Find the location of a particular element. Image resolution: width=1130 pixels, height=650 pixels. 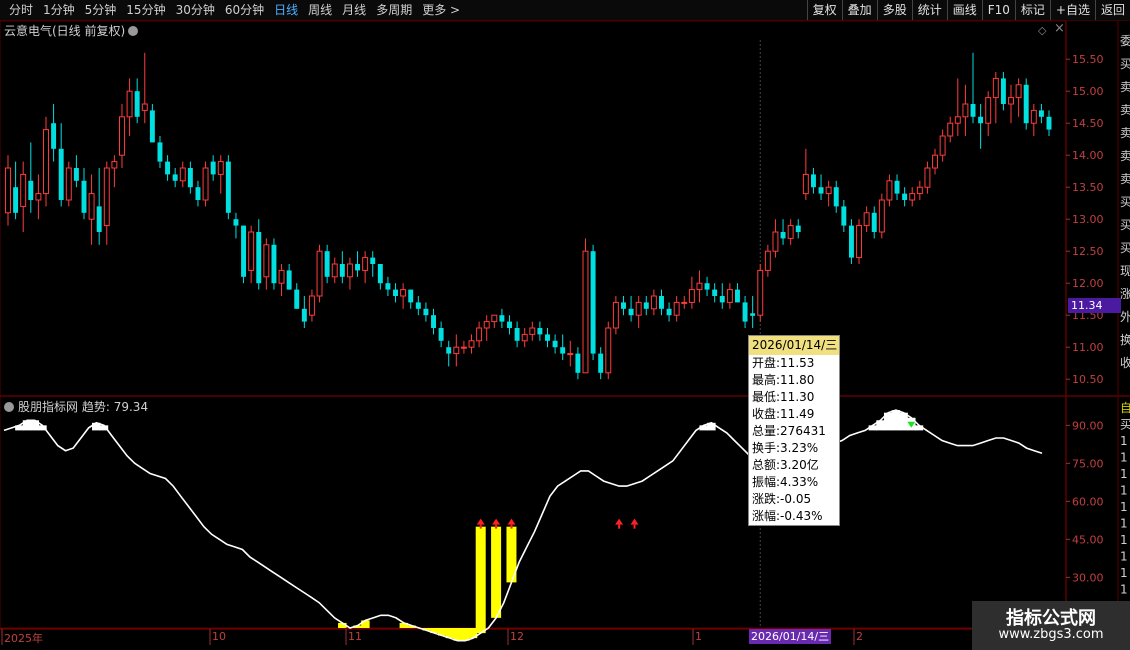

tooltip-row: 振幅:4.33% is located at coordinates (785, 482).